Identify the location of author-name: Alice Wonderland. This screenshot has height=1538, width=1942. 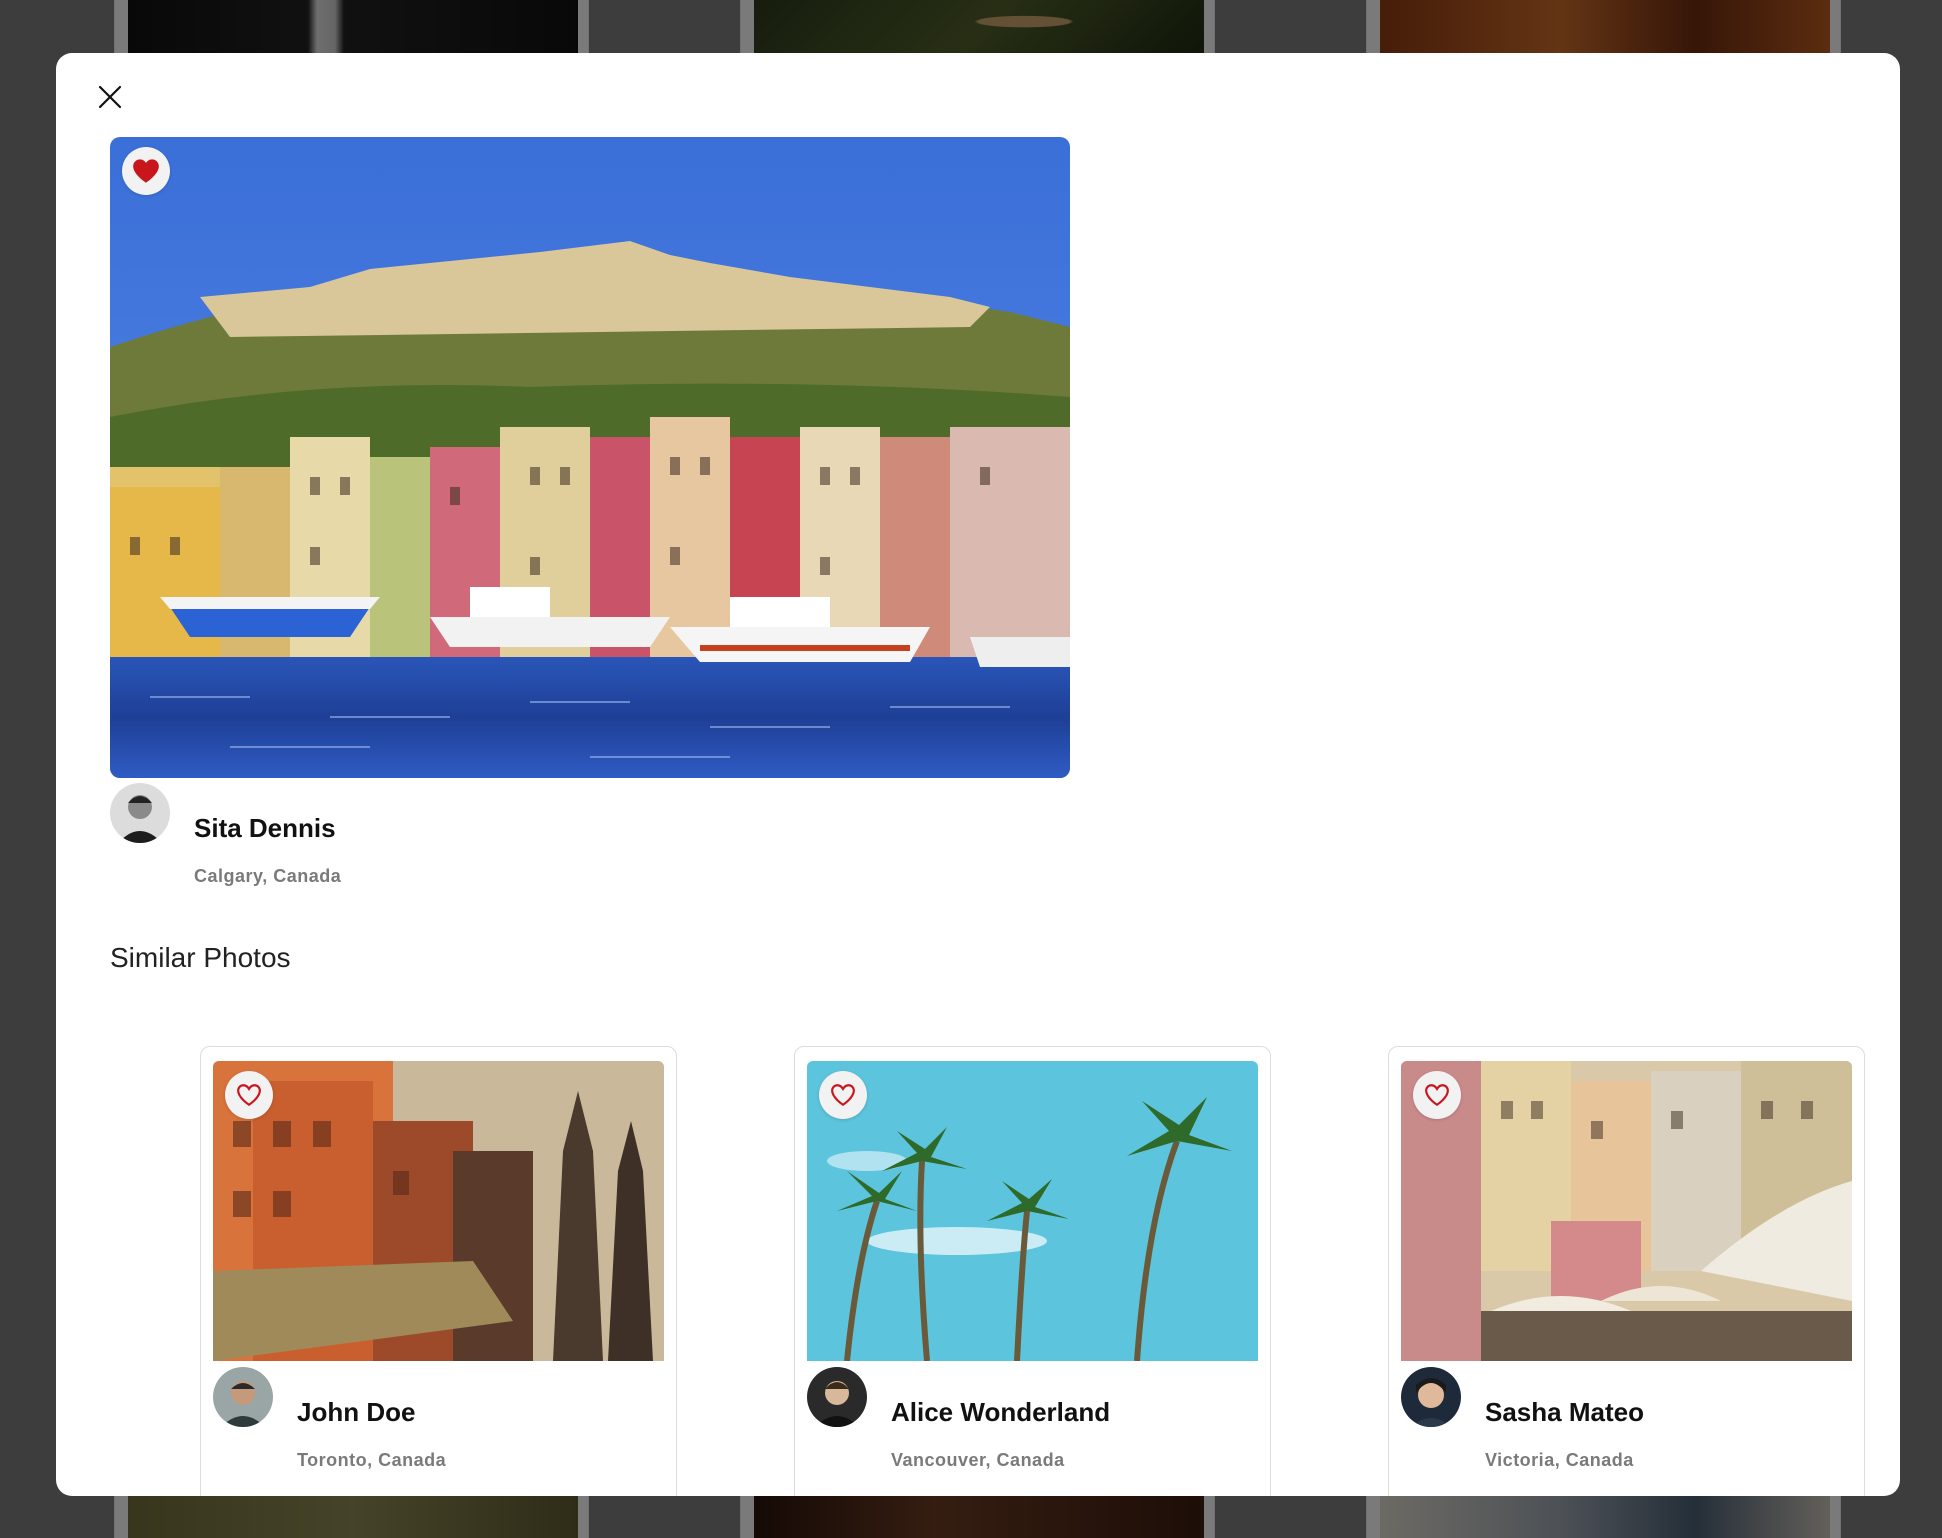
(1000, 1412).